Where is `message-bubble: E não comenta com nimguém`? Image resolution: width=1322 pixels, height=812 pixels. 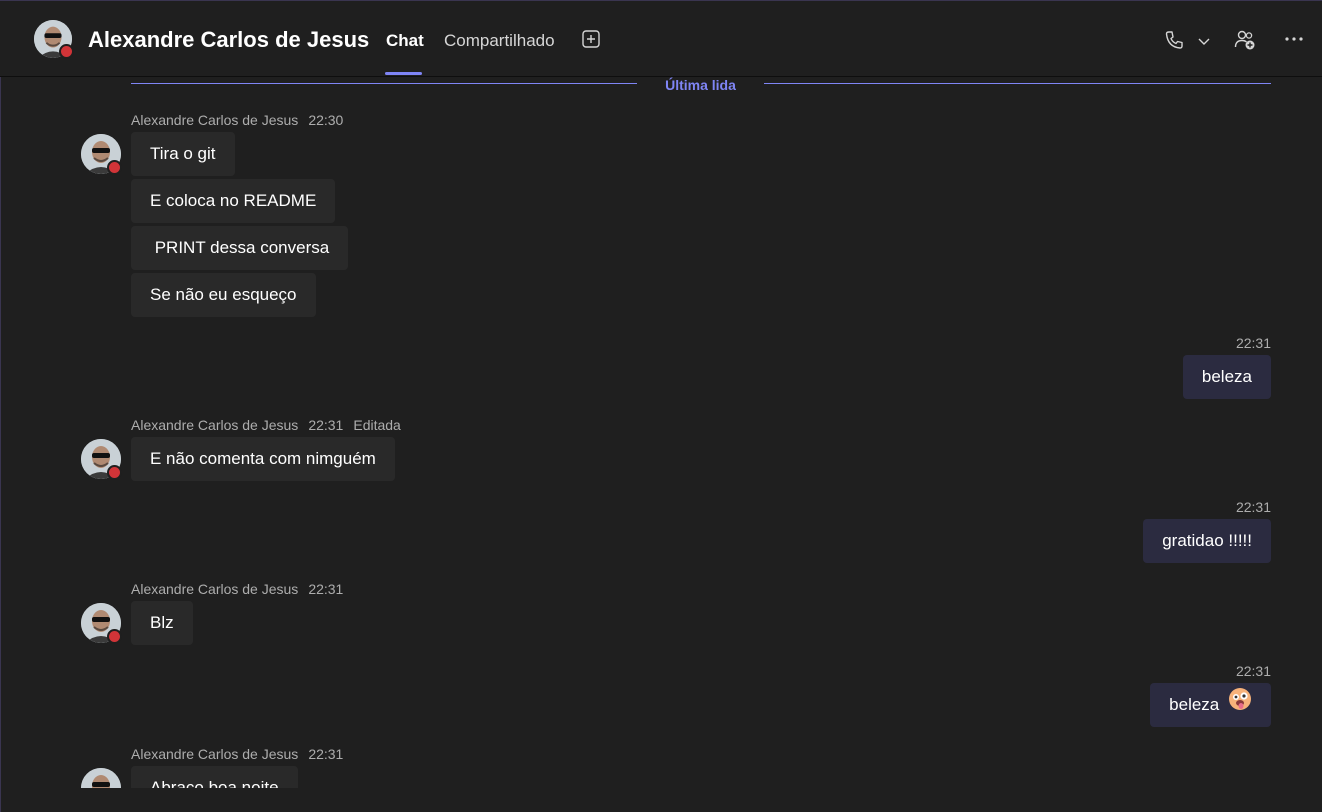
message-bubble: E não comenta com nimguém is located at coordinates (263, 459).